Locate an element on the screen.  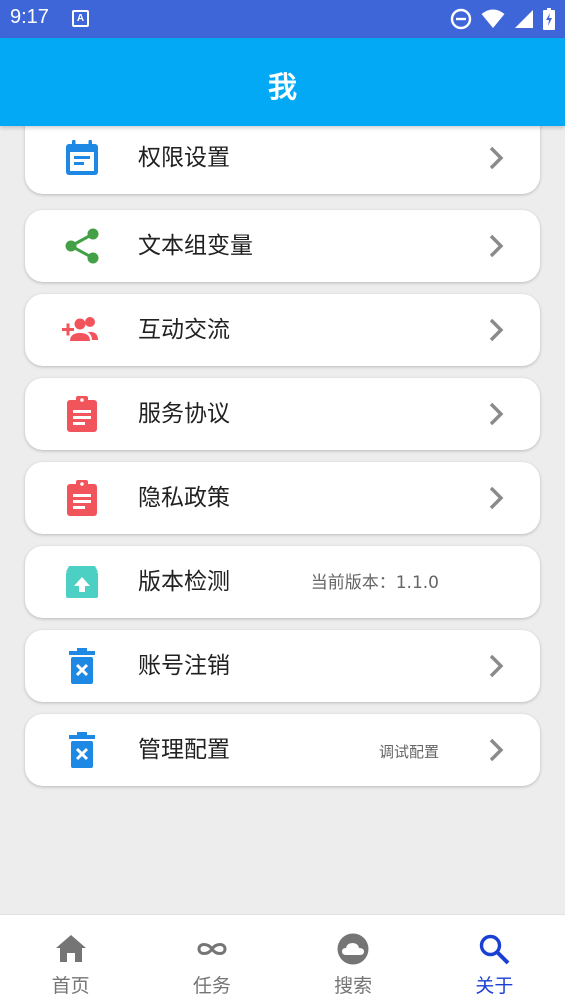
menu-item-label: 版本检测 is located at coordinates (184, 582).